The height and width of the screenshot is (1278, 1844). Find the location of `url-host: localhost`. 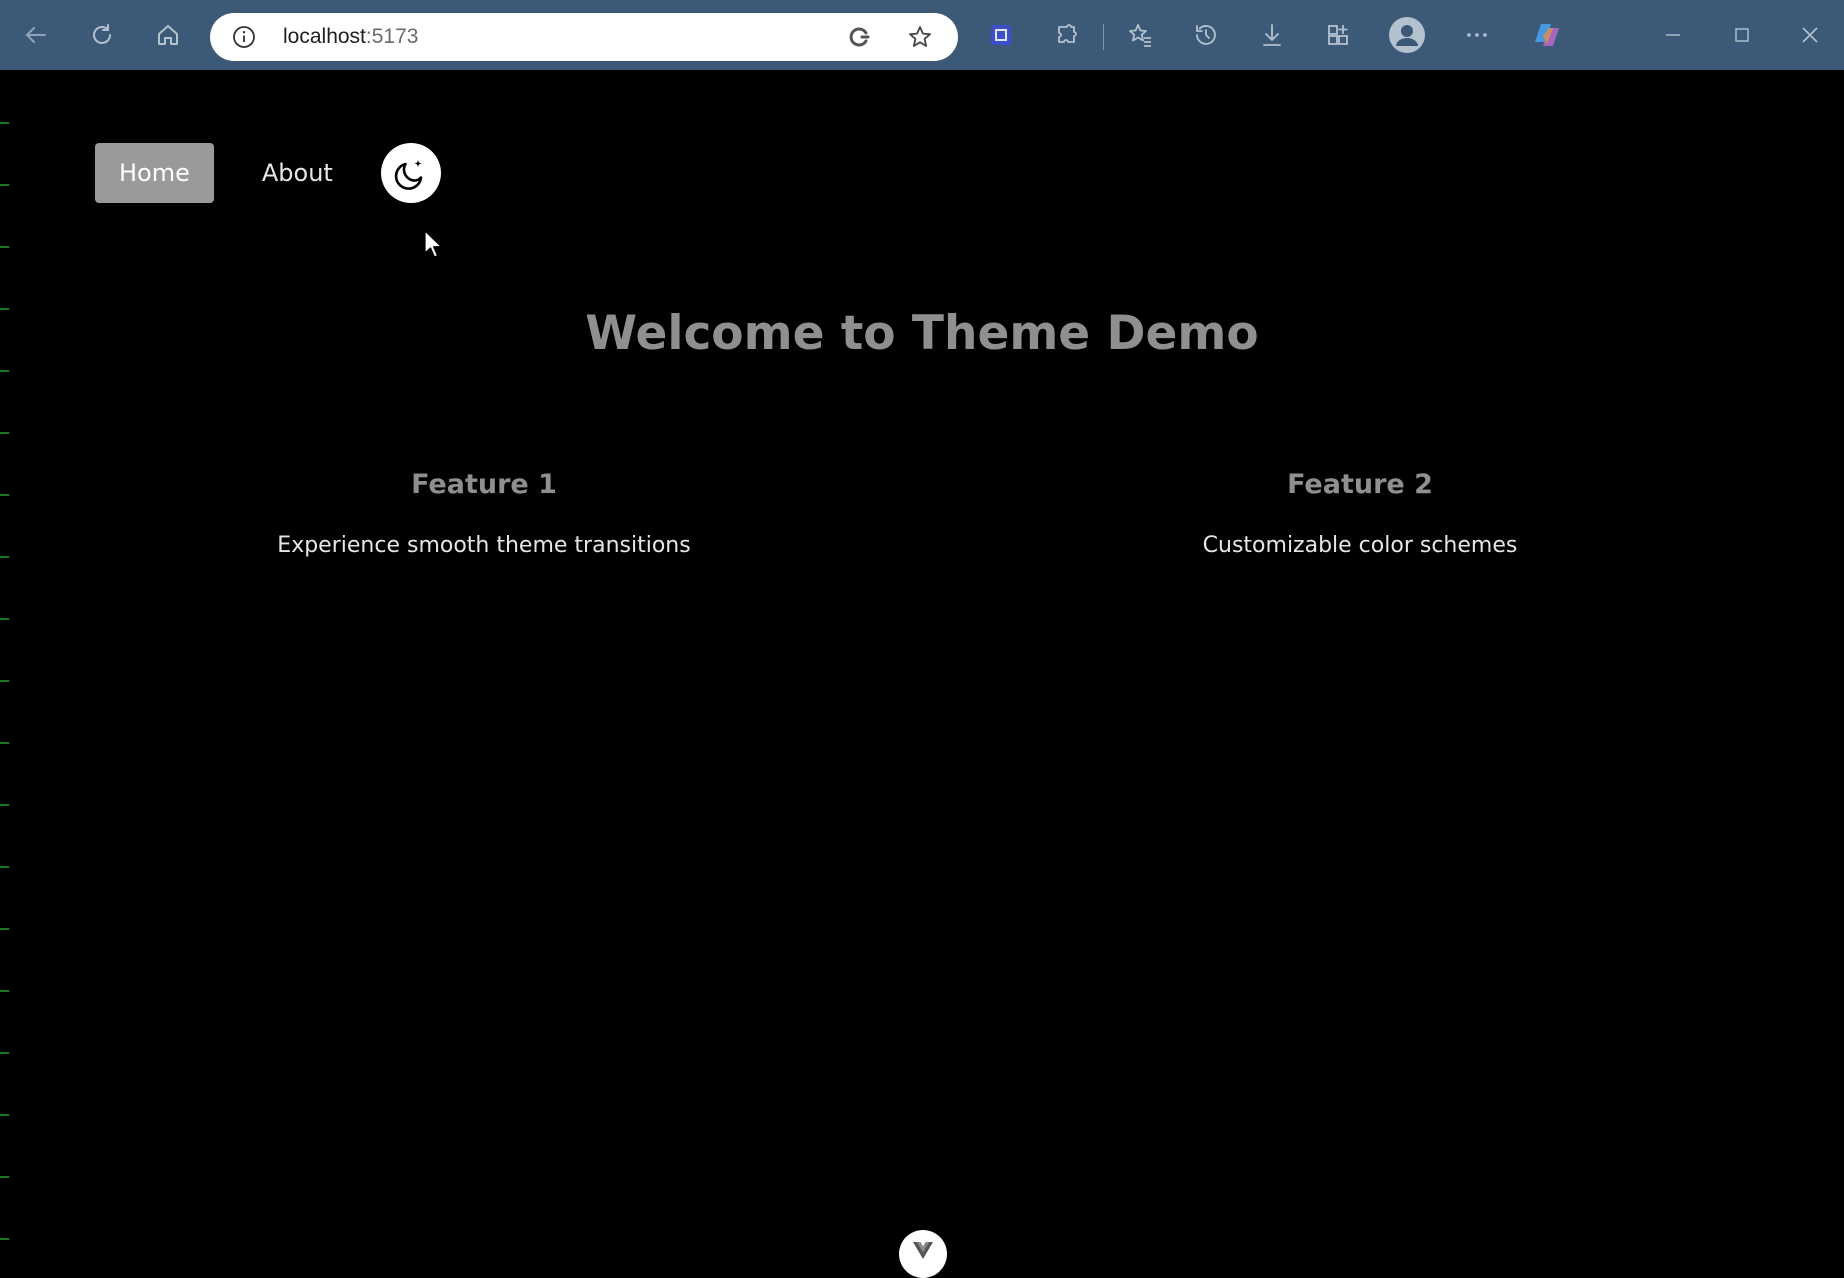

url-host: localhost is located at coordinates (324, 36).